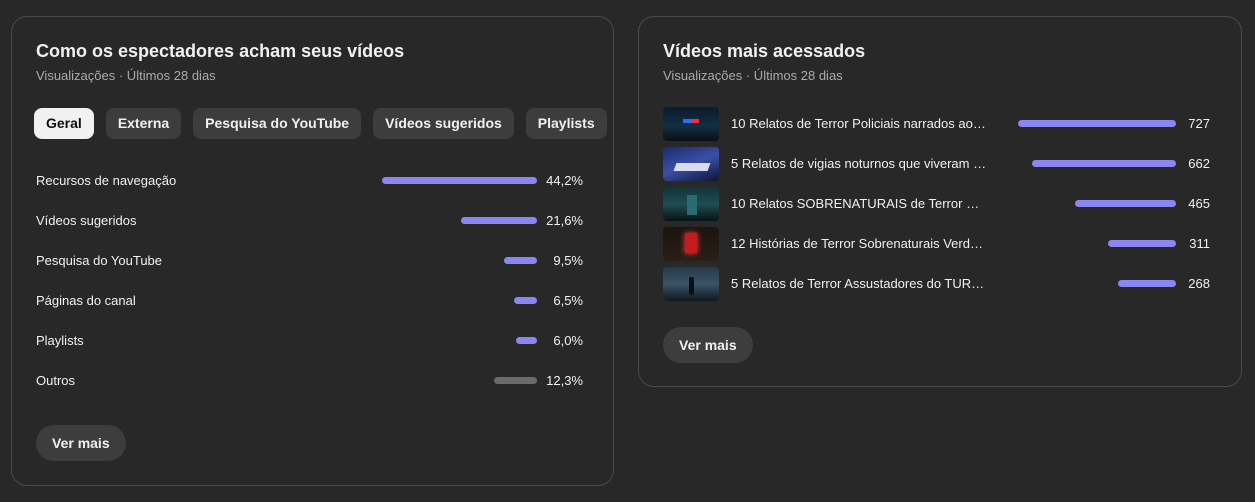 The image size is (1255, 502). What do you see at coordinates (1199, 163) in the screenshot?
I see `video-views: 662` at bounding box center [1199, 163].